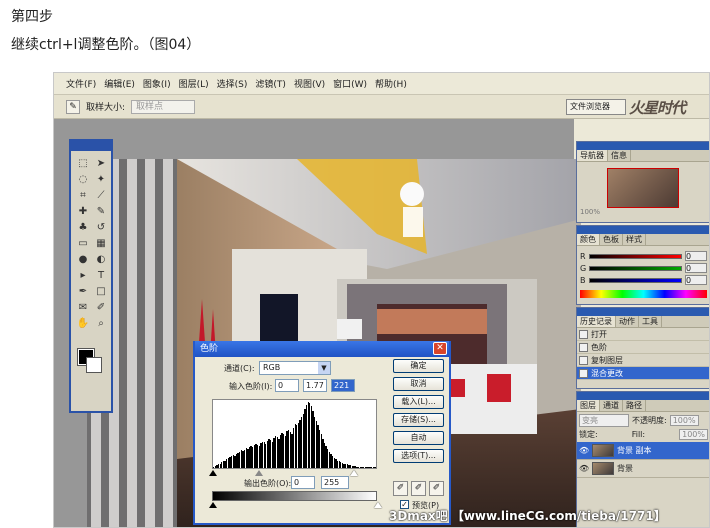 Image resolution: width=710 pixels, height=528 pixels. I want to click on input-white-field: 221, so click(343, 385).